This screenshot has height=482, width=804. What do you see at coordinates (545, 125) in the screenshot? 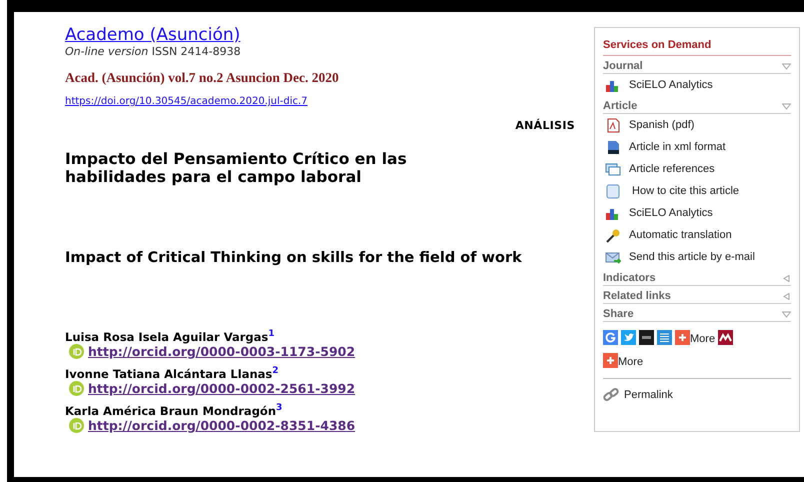
I see `section-label: ANÁLISIS` at bounding box center [545, 125].